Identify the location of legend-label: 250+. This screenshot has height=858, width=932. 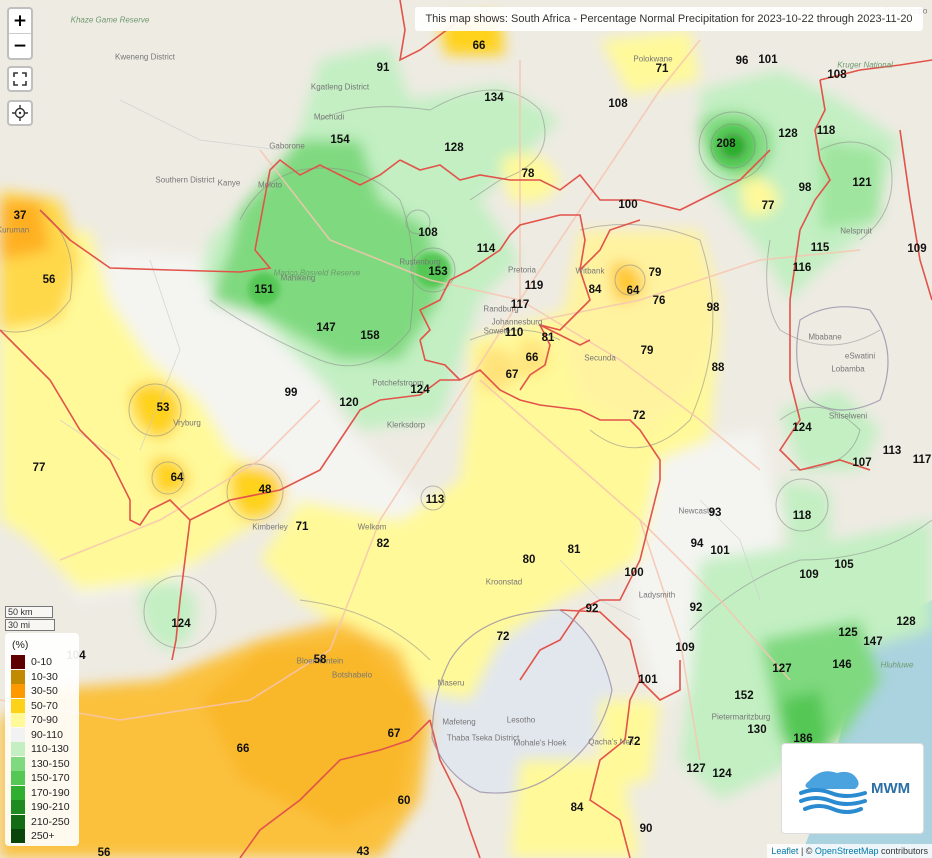
(43, 836).